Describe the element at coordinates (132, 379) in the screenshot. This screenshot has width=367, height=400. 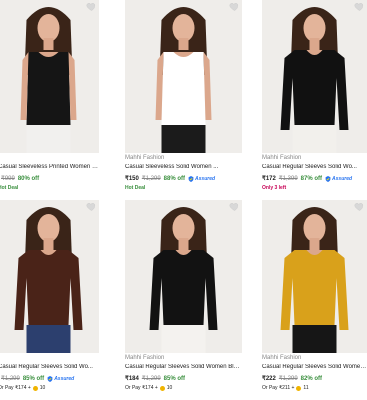
I see `product-price: ₹184` at that location.